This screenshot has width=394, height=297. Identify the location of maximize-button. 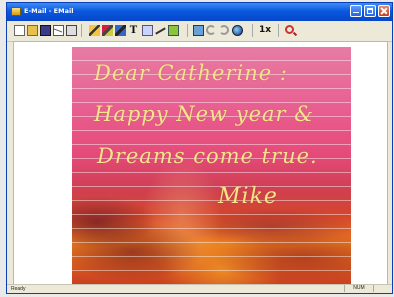
(370, 11).